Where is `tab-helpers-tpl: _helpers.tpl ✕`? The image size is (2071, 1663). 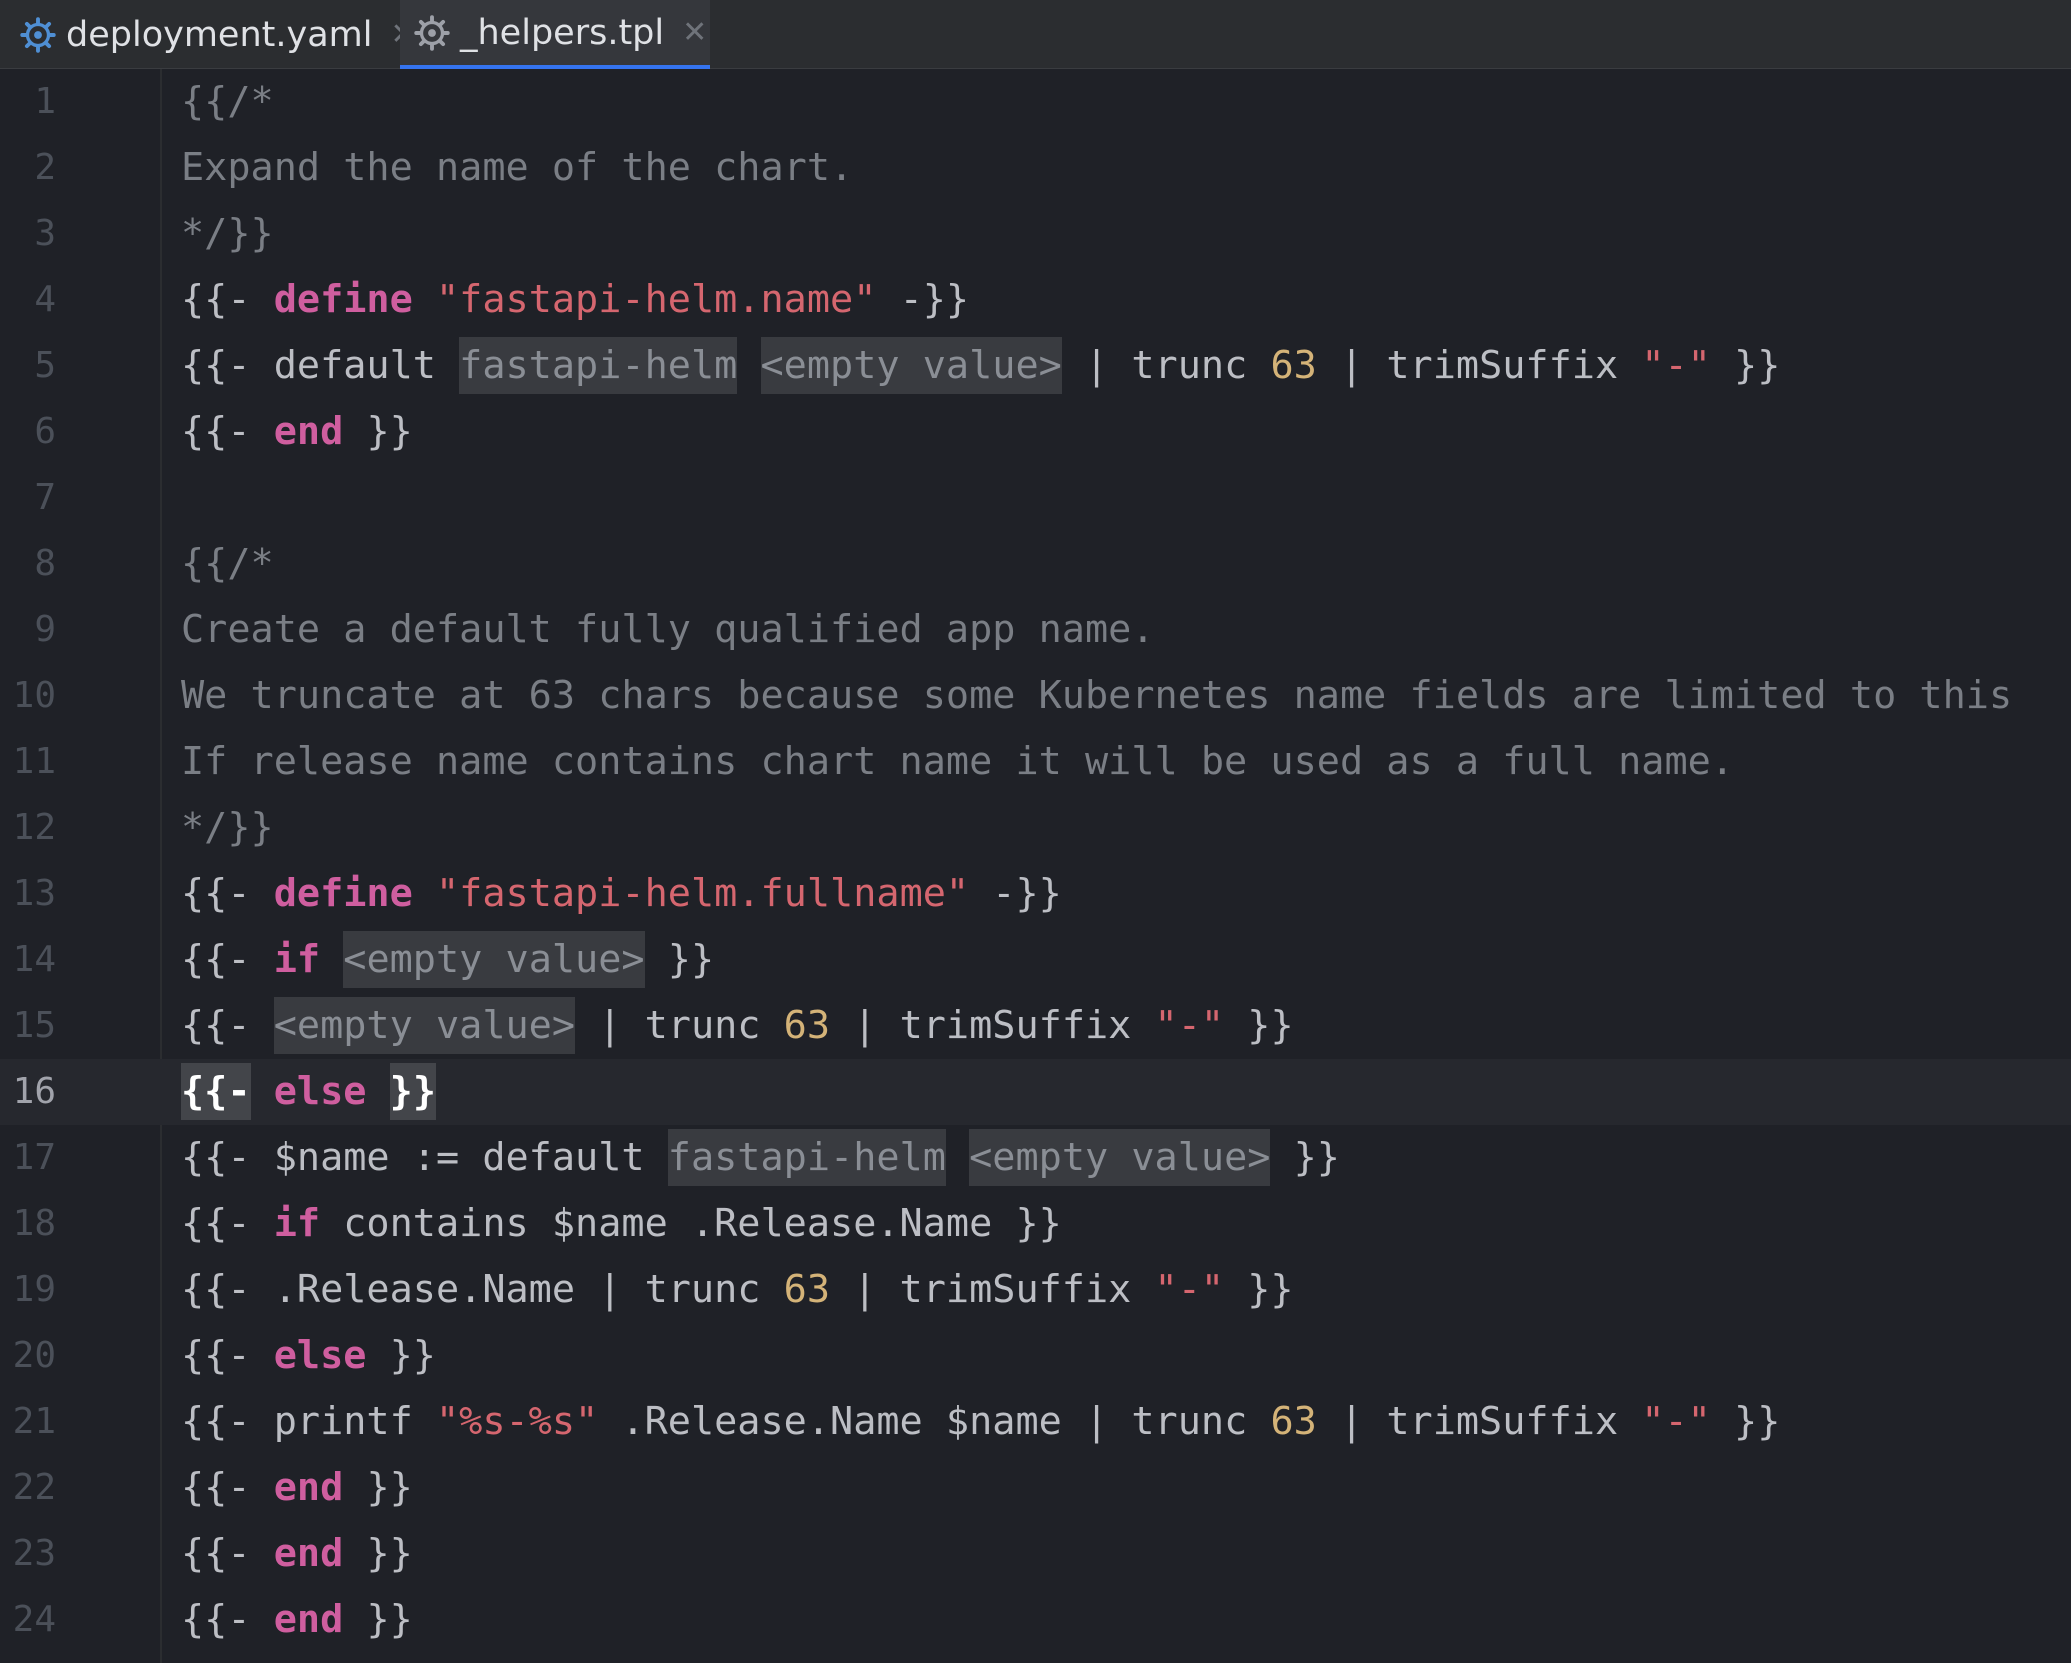 tab-helpers-tpl: _helpers.tpl ✕ is located at coordinates (555, 34).